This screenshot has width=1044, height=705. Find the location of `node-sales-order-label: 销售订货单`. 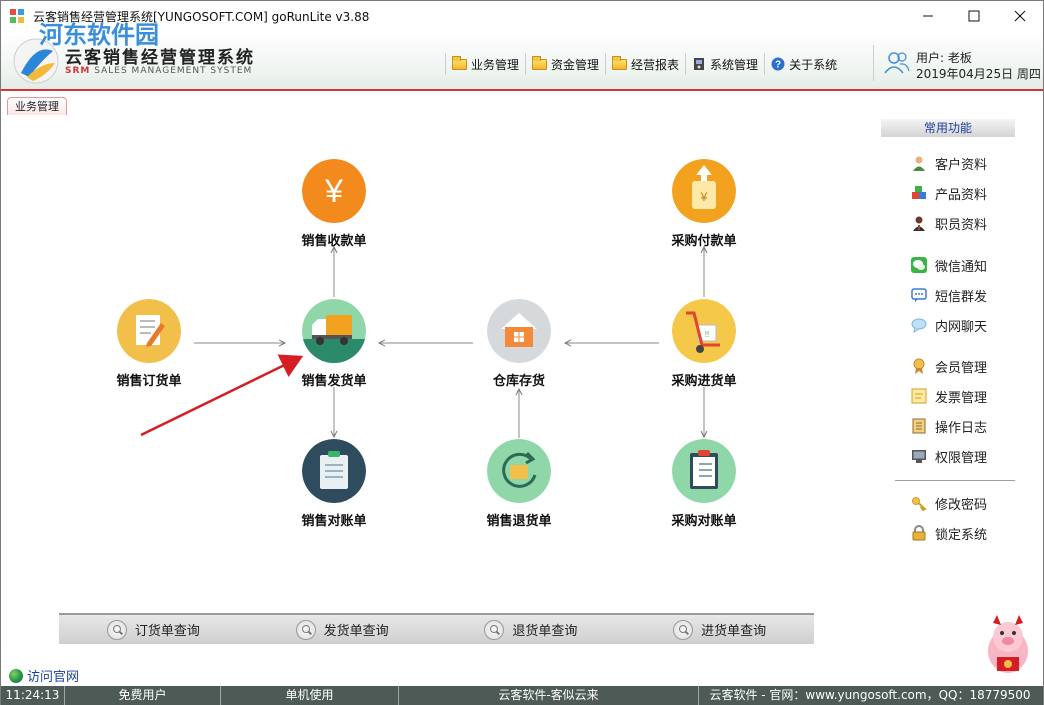

node-sales-order-label: 销售订货单 is located at coordinates (149, 381).